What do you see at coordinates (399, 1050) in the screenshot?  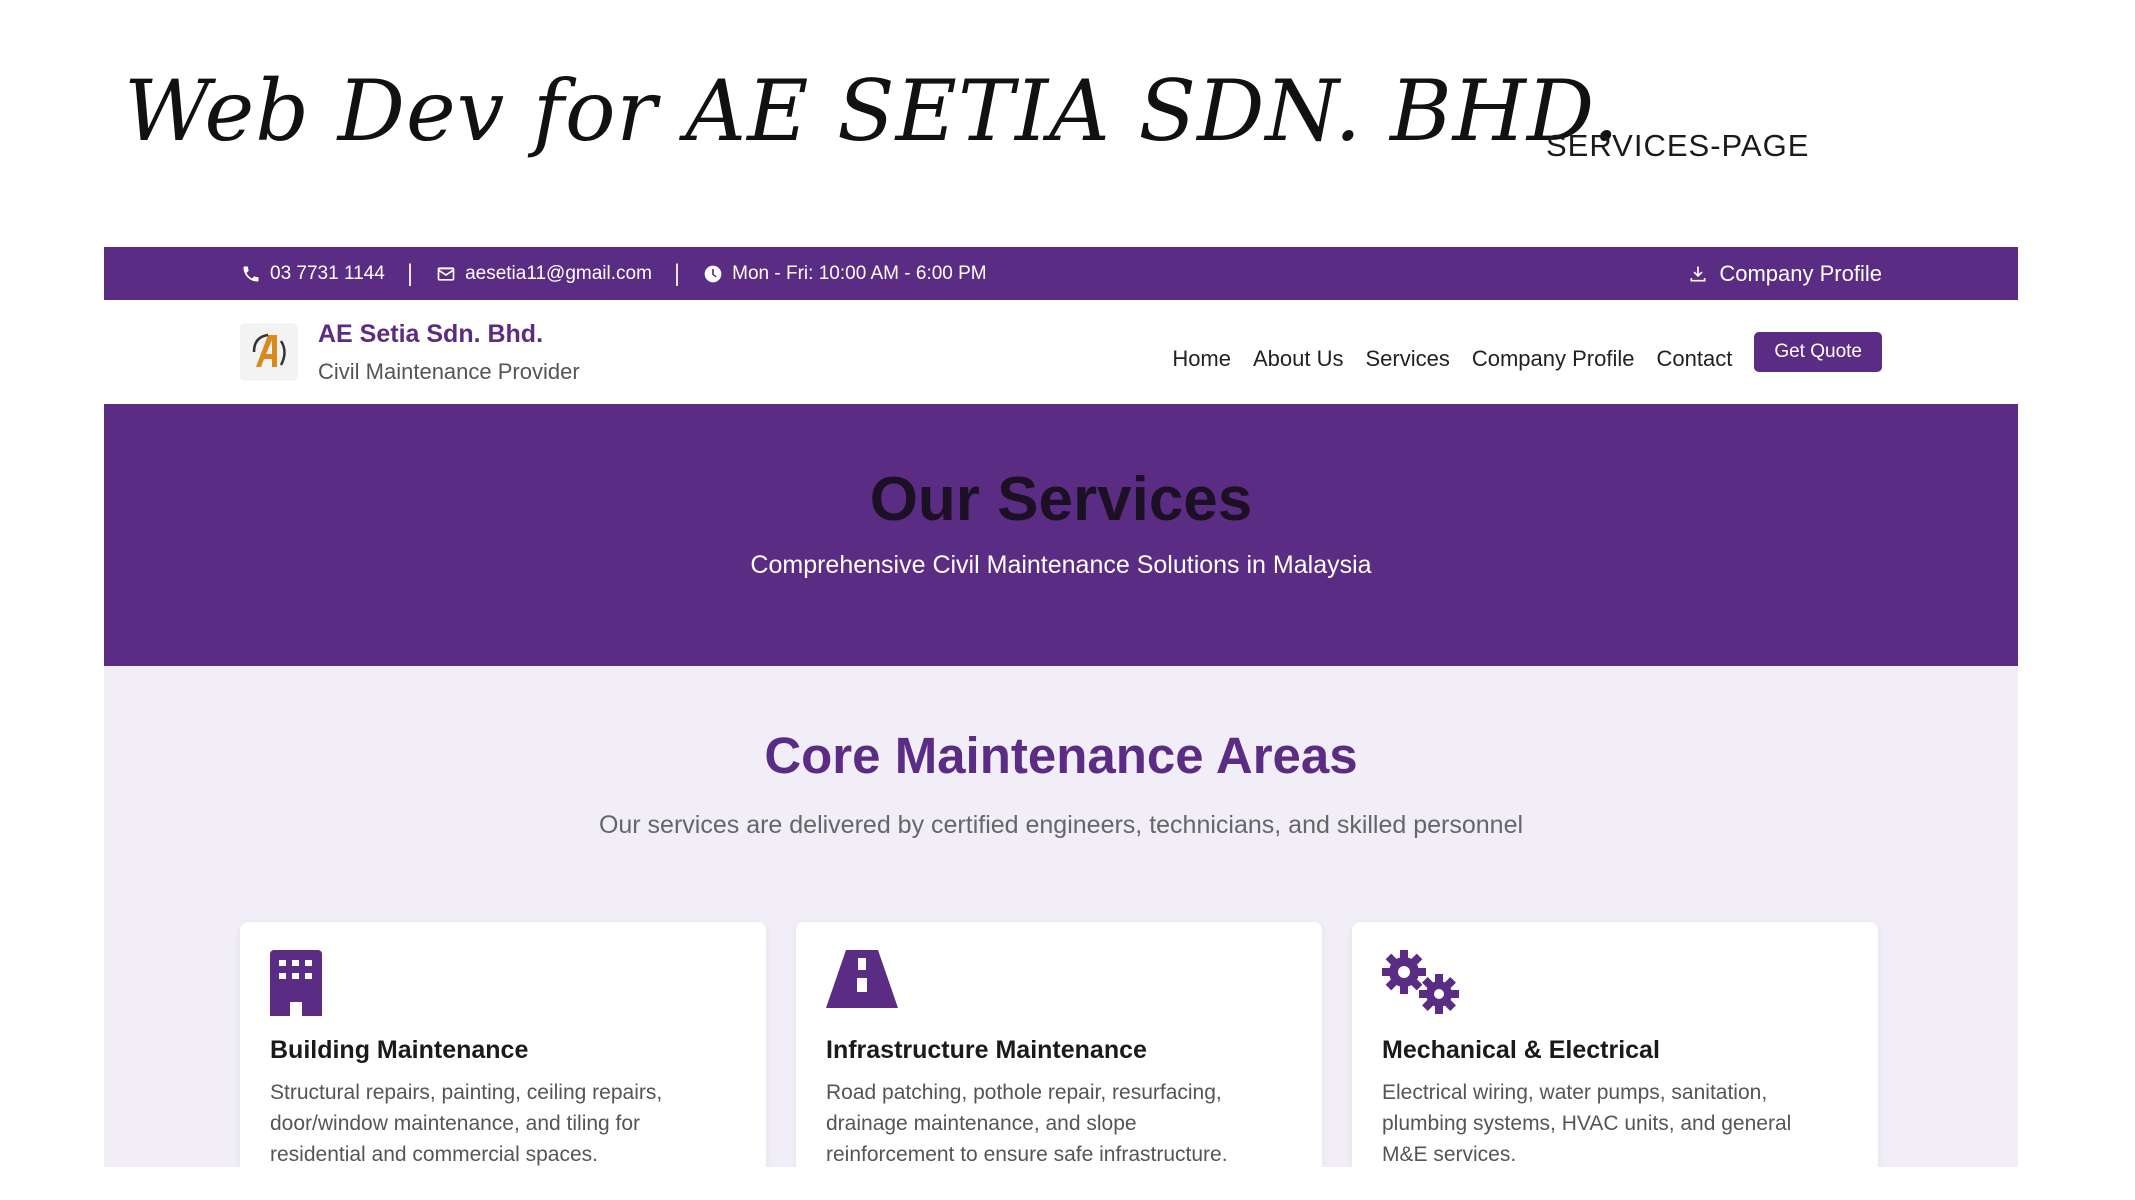 I see `card-title: Building Maintenance` at bounding box center [399, 1050].